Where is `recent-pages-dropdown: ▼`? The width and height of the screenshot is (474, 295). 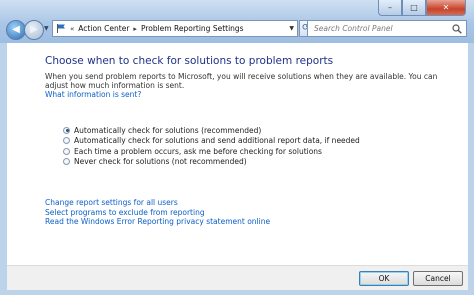 recent-pages-dropdown: ▼ is located at coordinates (46, 28).